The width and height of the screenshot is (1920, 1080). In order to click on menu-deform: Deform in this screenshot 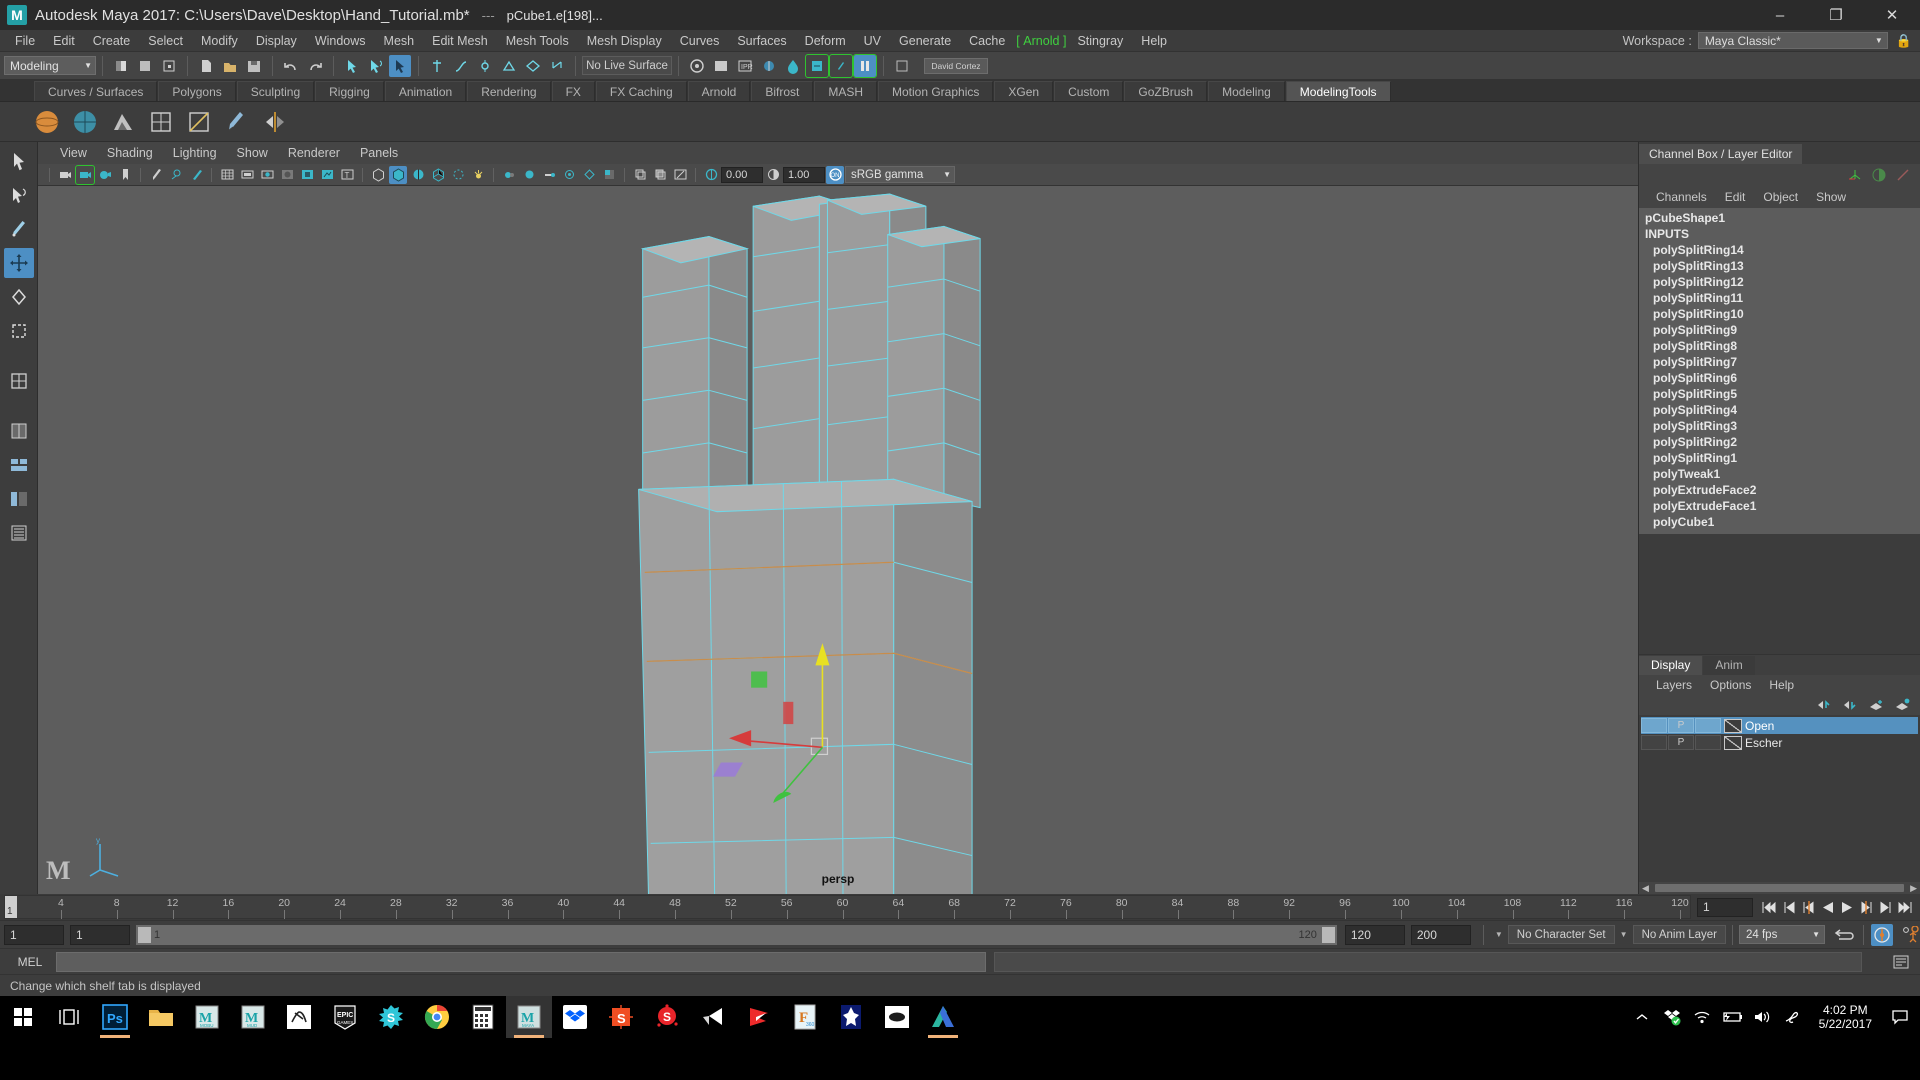, I will do `click(825, 41)`.